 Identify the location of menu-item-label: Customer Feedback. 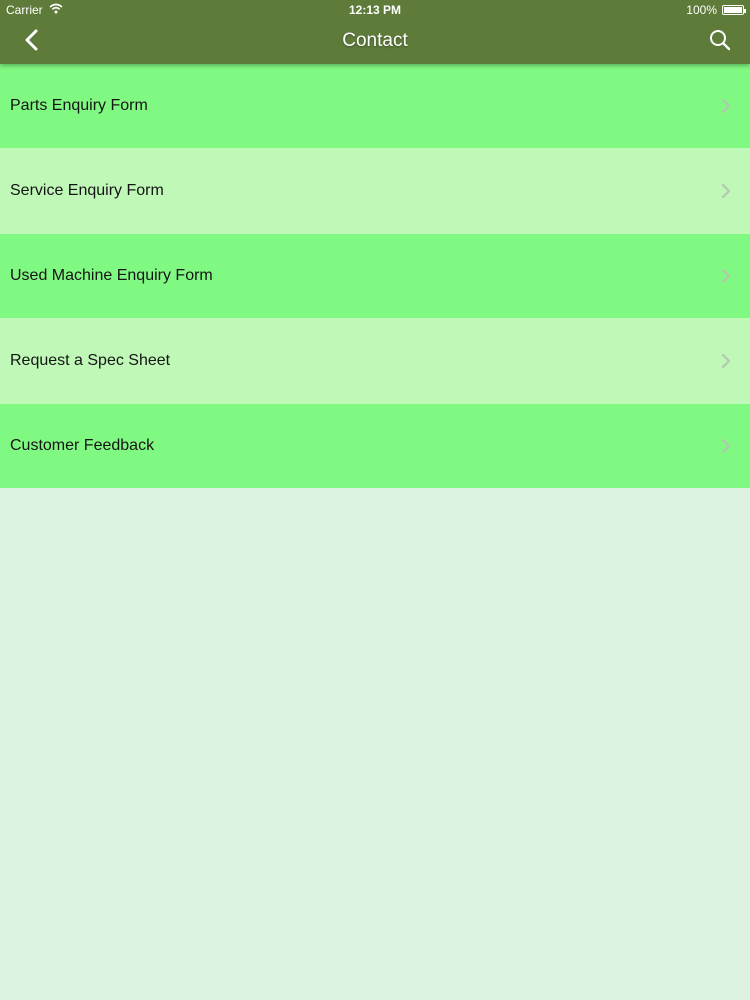
(82, 445).